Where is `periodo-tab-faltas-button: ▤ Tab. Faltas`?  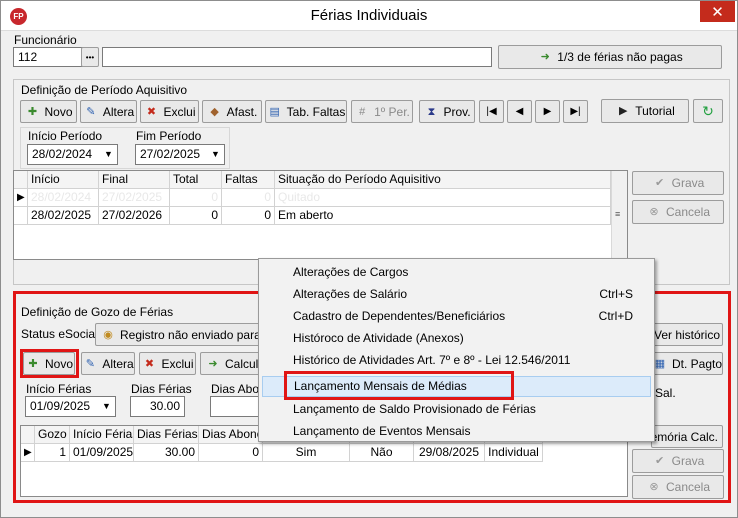 periodo-tab-faltas-button: ▤ Tab. Faltas is located at coordinates (306, 111).